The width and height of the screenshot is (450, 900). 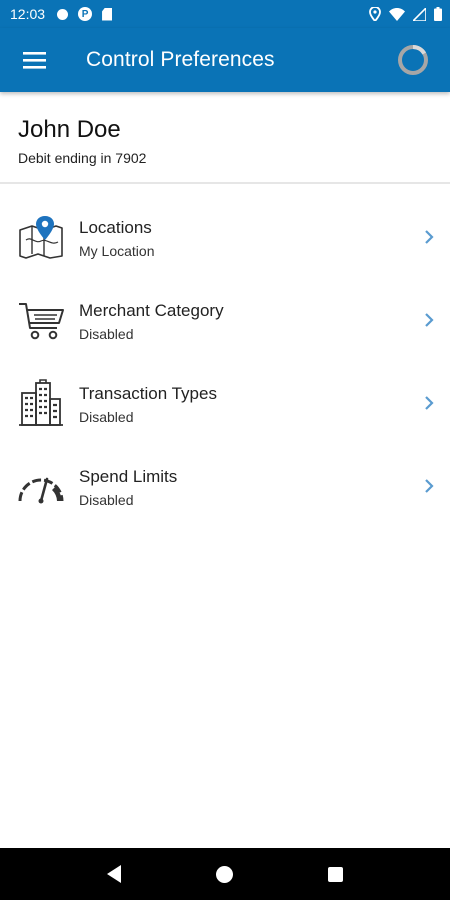 I want to click on user-header: John Doe Debit ending in 7902, so click(x=225, y=138).